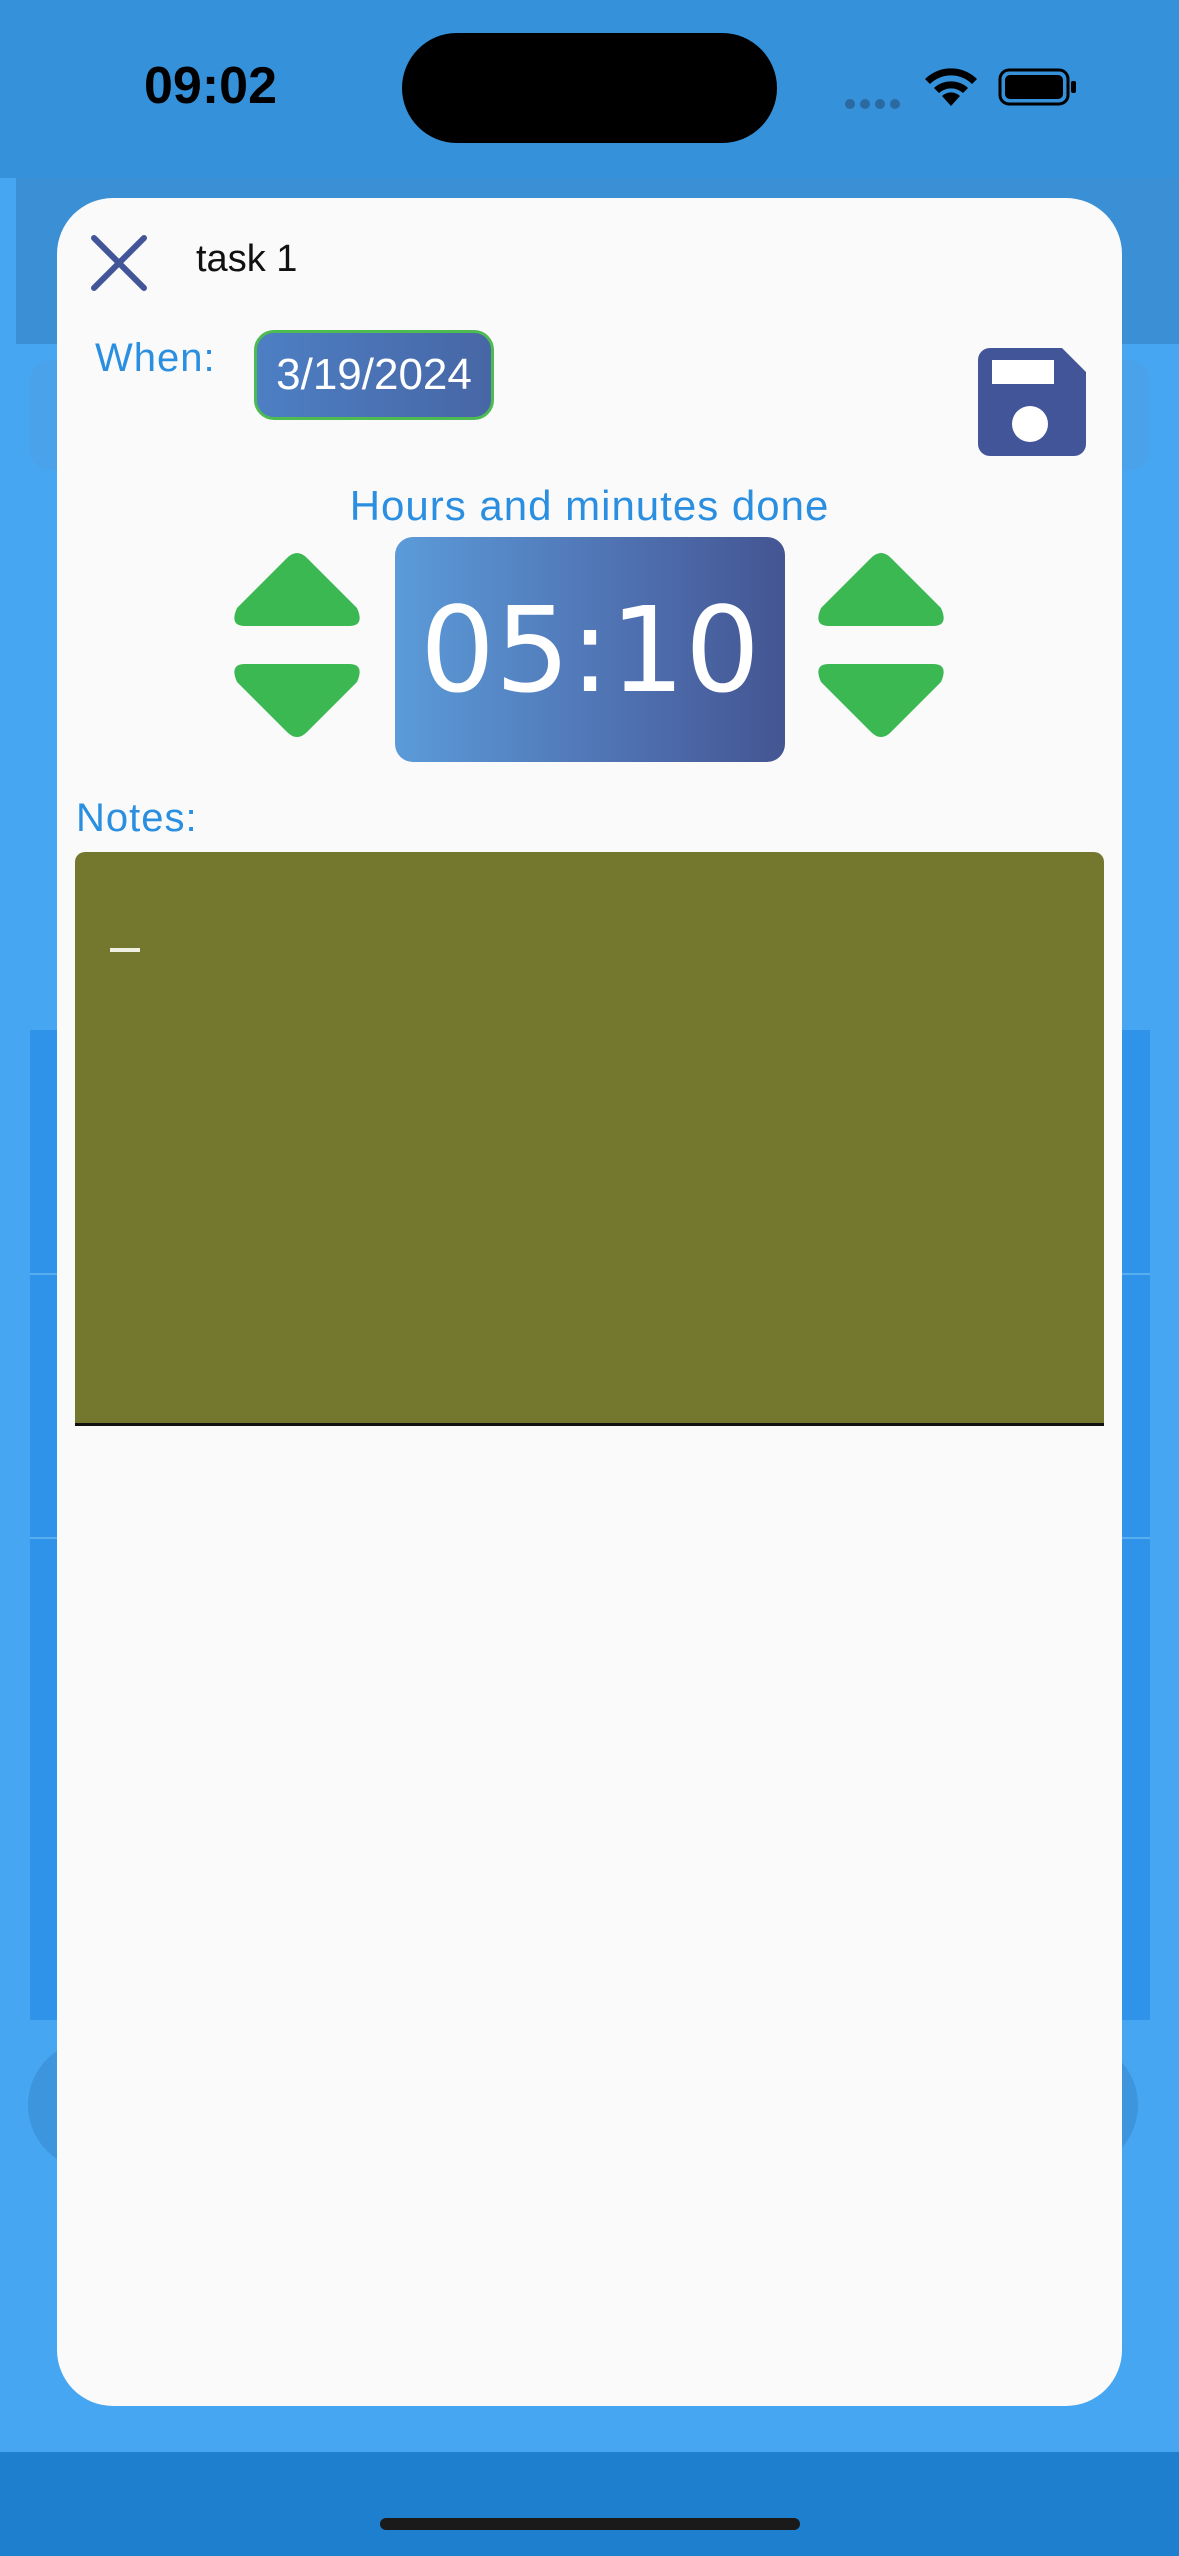 This screenshot has width=1179, height=2556. What do you see at coordinates (589, 505) in the screenshot?
I see `duration-label: Hours and minutes done` at bounding box center [589, 505].